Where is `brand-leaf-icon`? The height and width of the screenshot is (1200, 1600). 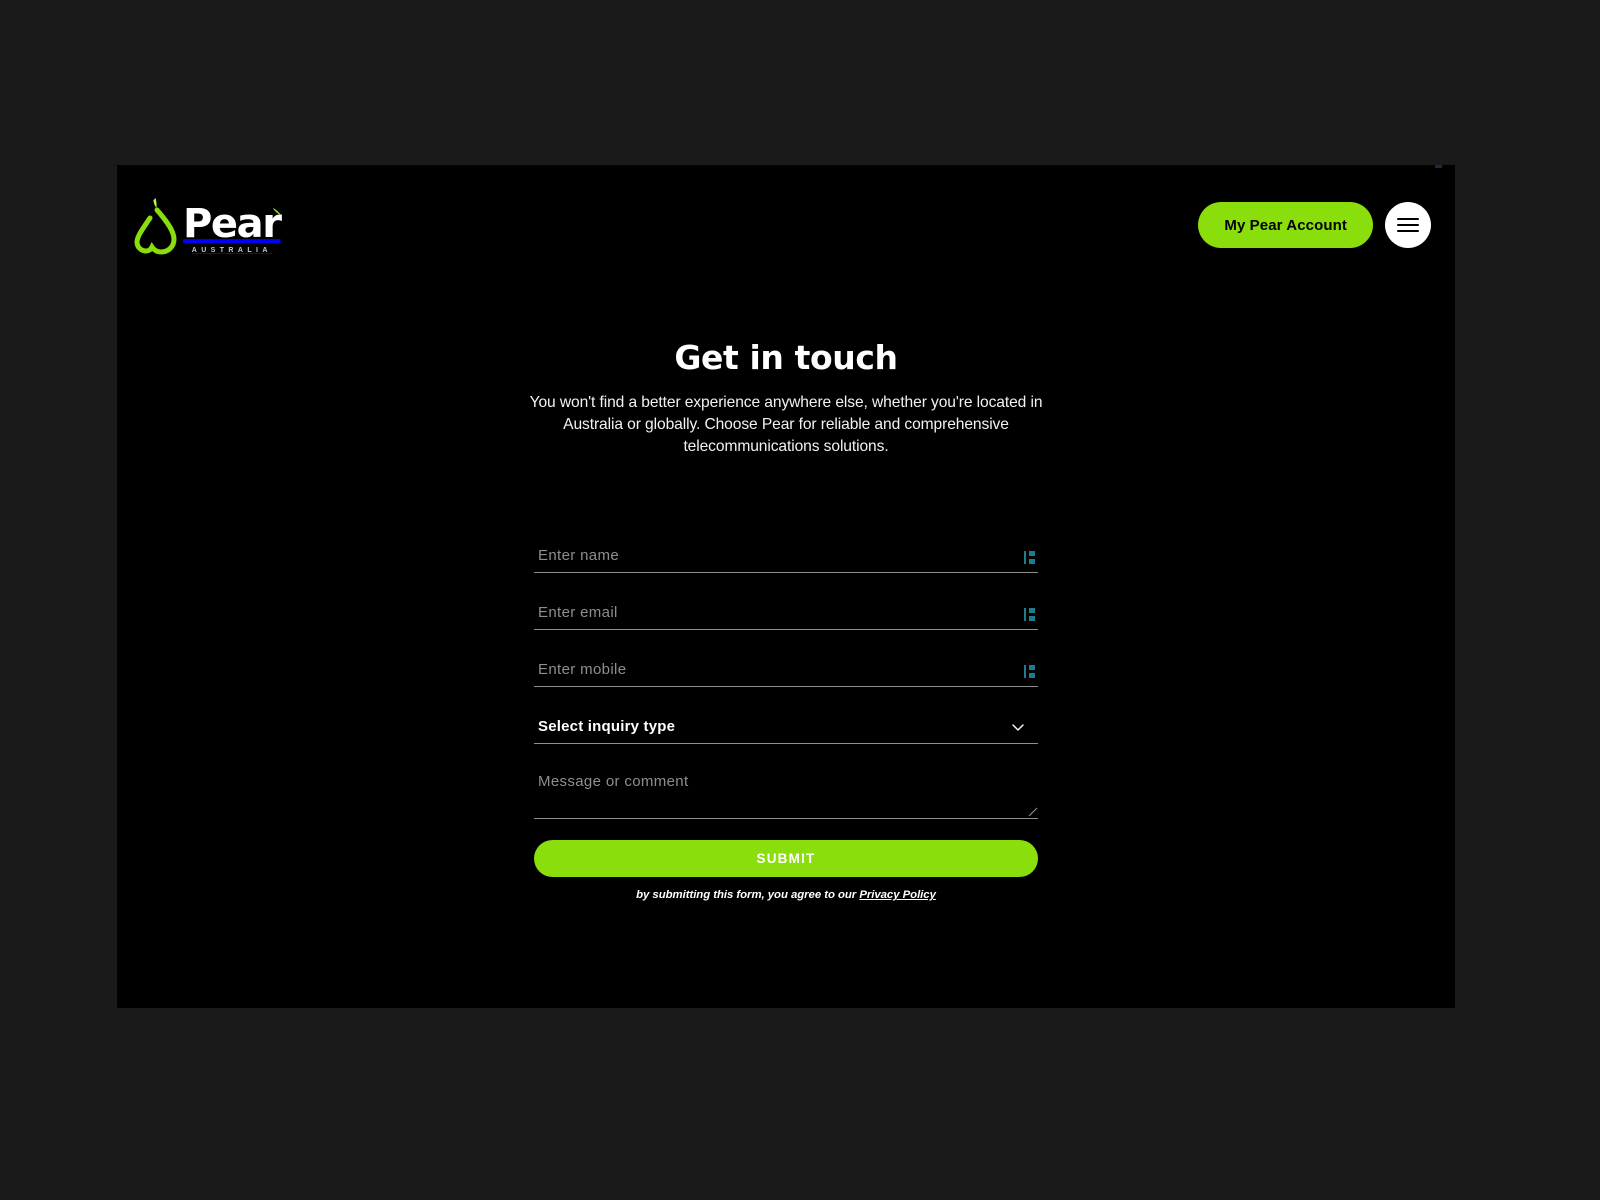
brand-leaf-icon is located at coordinates (276, 211).